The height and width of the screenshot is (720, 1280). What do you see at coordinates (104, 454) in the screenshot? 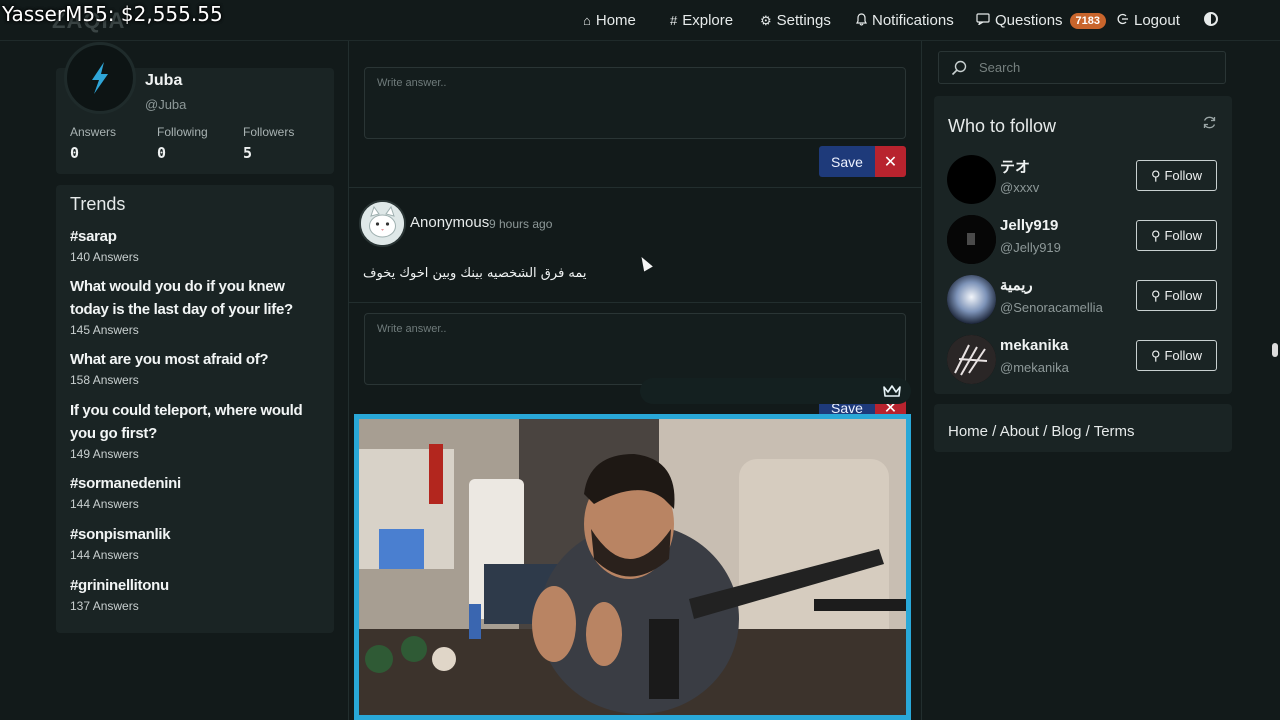
I see `trend-count: 149 Answers` at bounding box center [104, 454].